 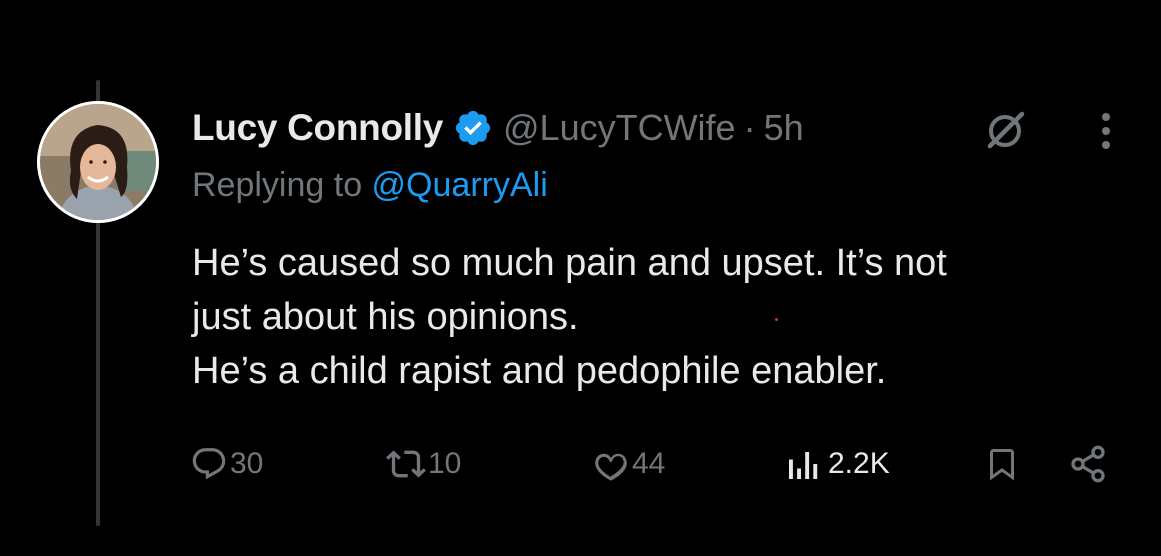 I want to click on author-handle: @LucyTCWife, so click(x=619, y=128).